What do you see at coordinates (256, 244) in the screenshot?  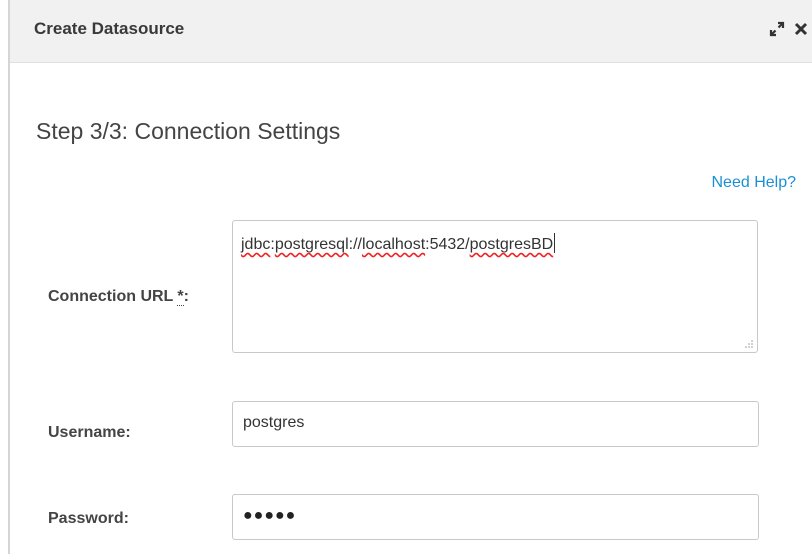 I see `url-part-scheme: jdbc` at bounding box center [256, 244].